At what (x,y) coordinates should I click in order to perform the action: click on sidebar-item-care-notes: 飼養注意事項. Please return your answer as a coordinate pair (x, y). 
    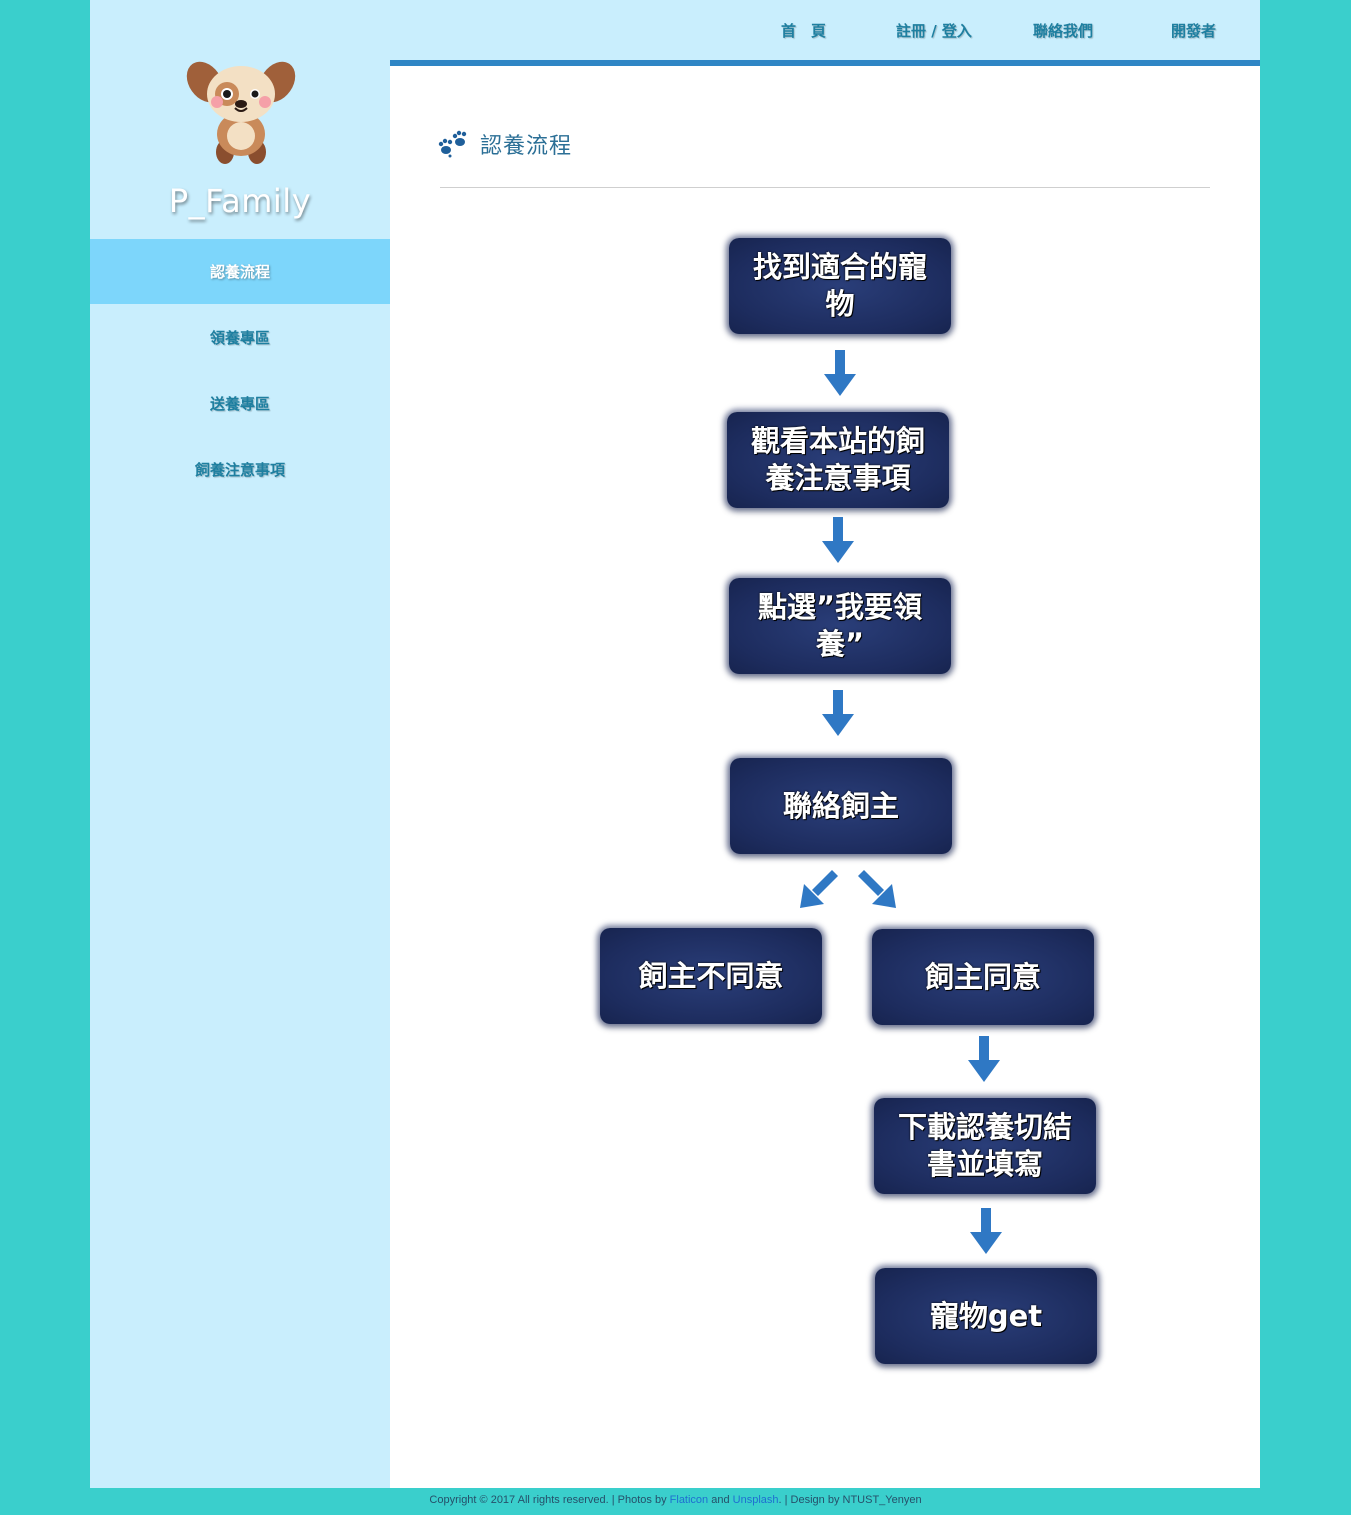
    Looking at the image, I should click on (240, 469).